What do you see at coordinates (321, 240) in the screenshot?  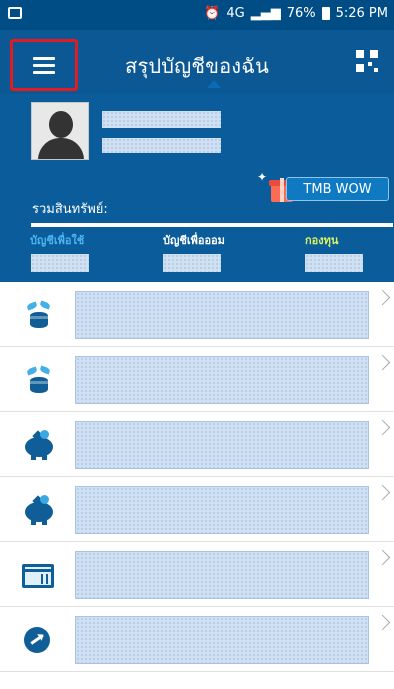 I see `tab-funds: กองทุน` at bounding box center [321, 240].